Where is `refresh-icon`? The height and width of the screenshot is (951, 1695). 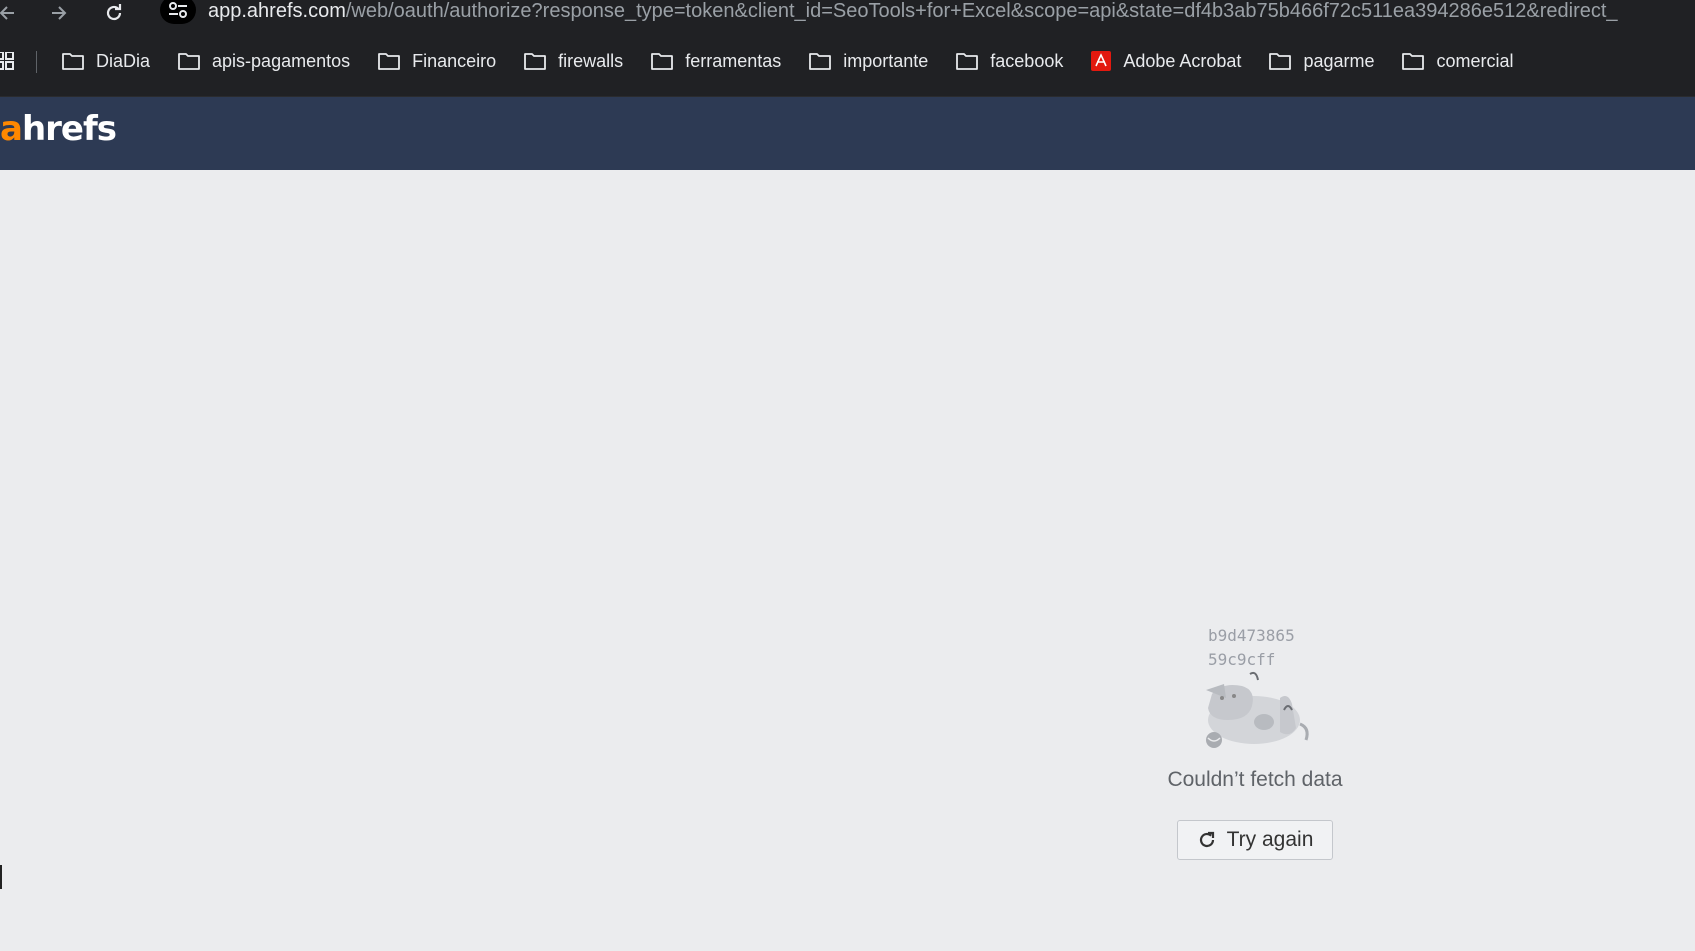 refresh-icon is located at coordinates (1206, 839).